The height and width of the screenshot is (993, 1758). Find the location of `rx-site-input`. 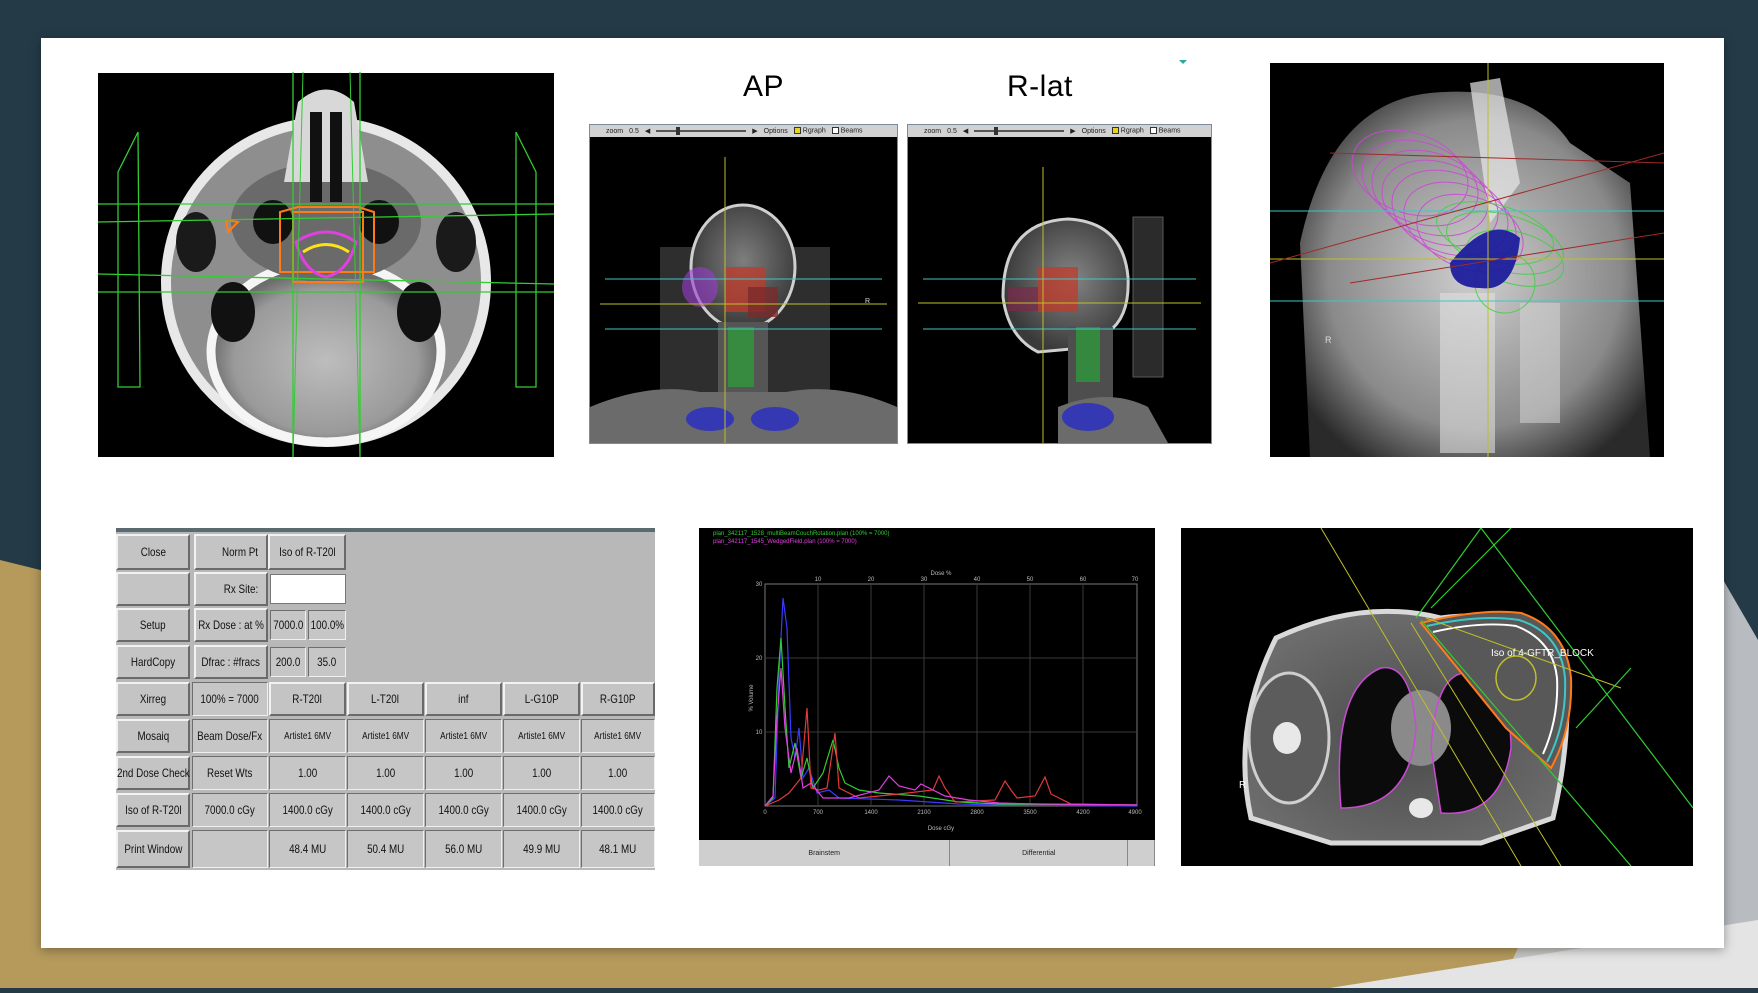

rx-site-input is located at coordinates (308, 589).